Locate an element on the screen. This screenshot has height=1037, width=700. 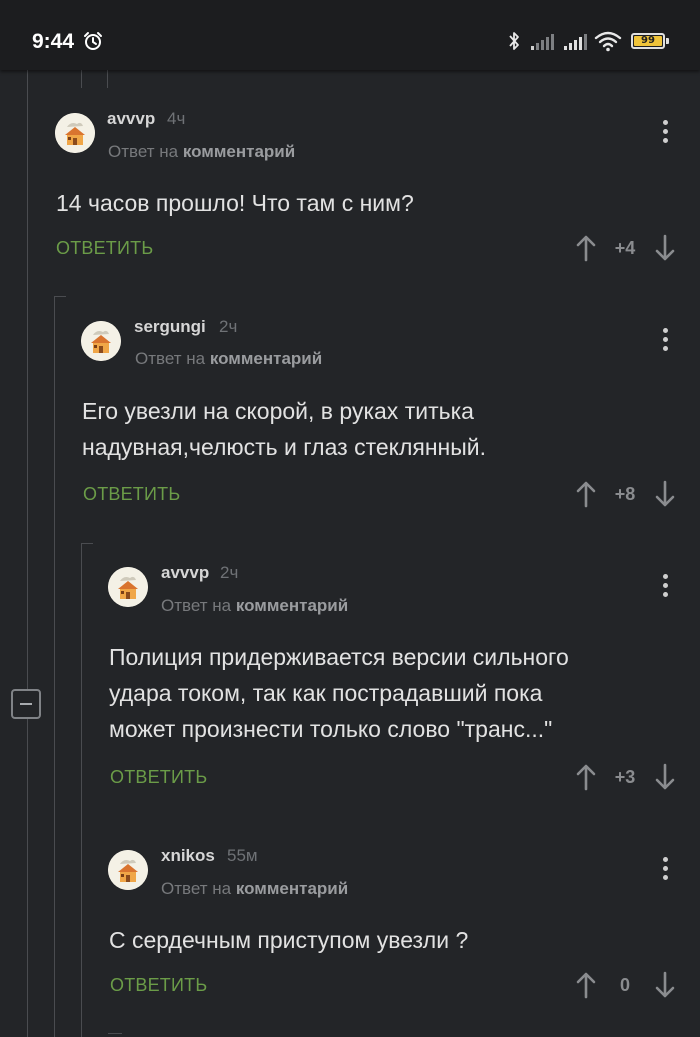
comment-text: С сердечным приступом увезли ? is located at coordinates (399, 940).